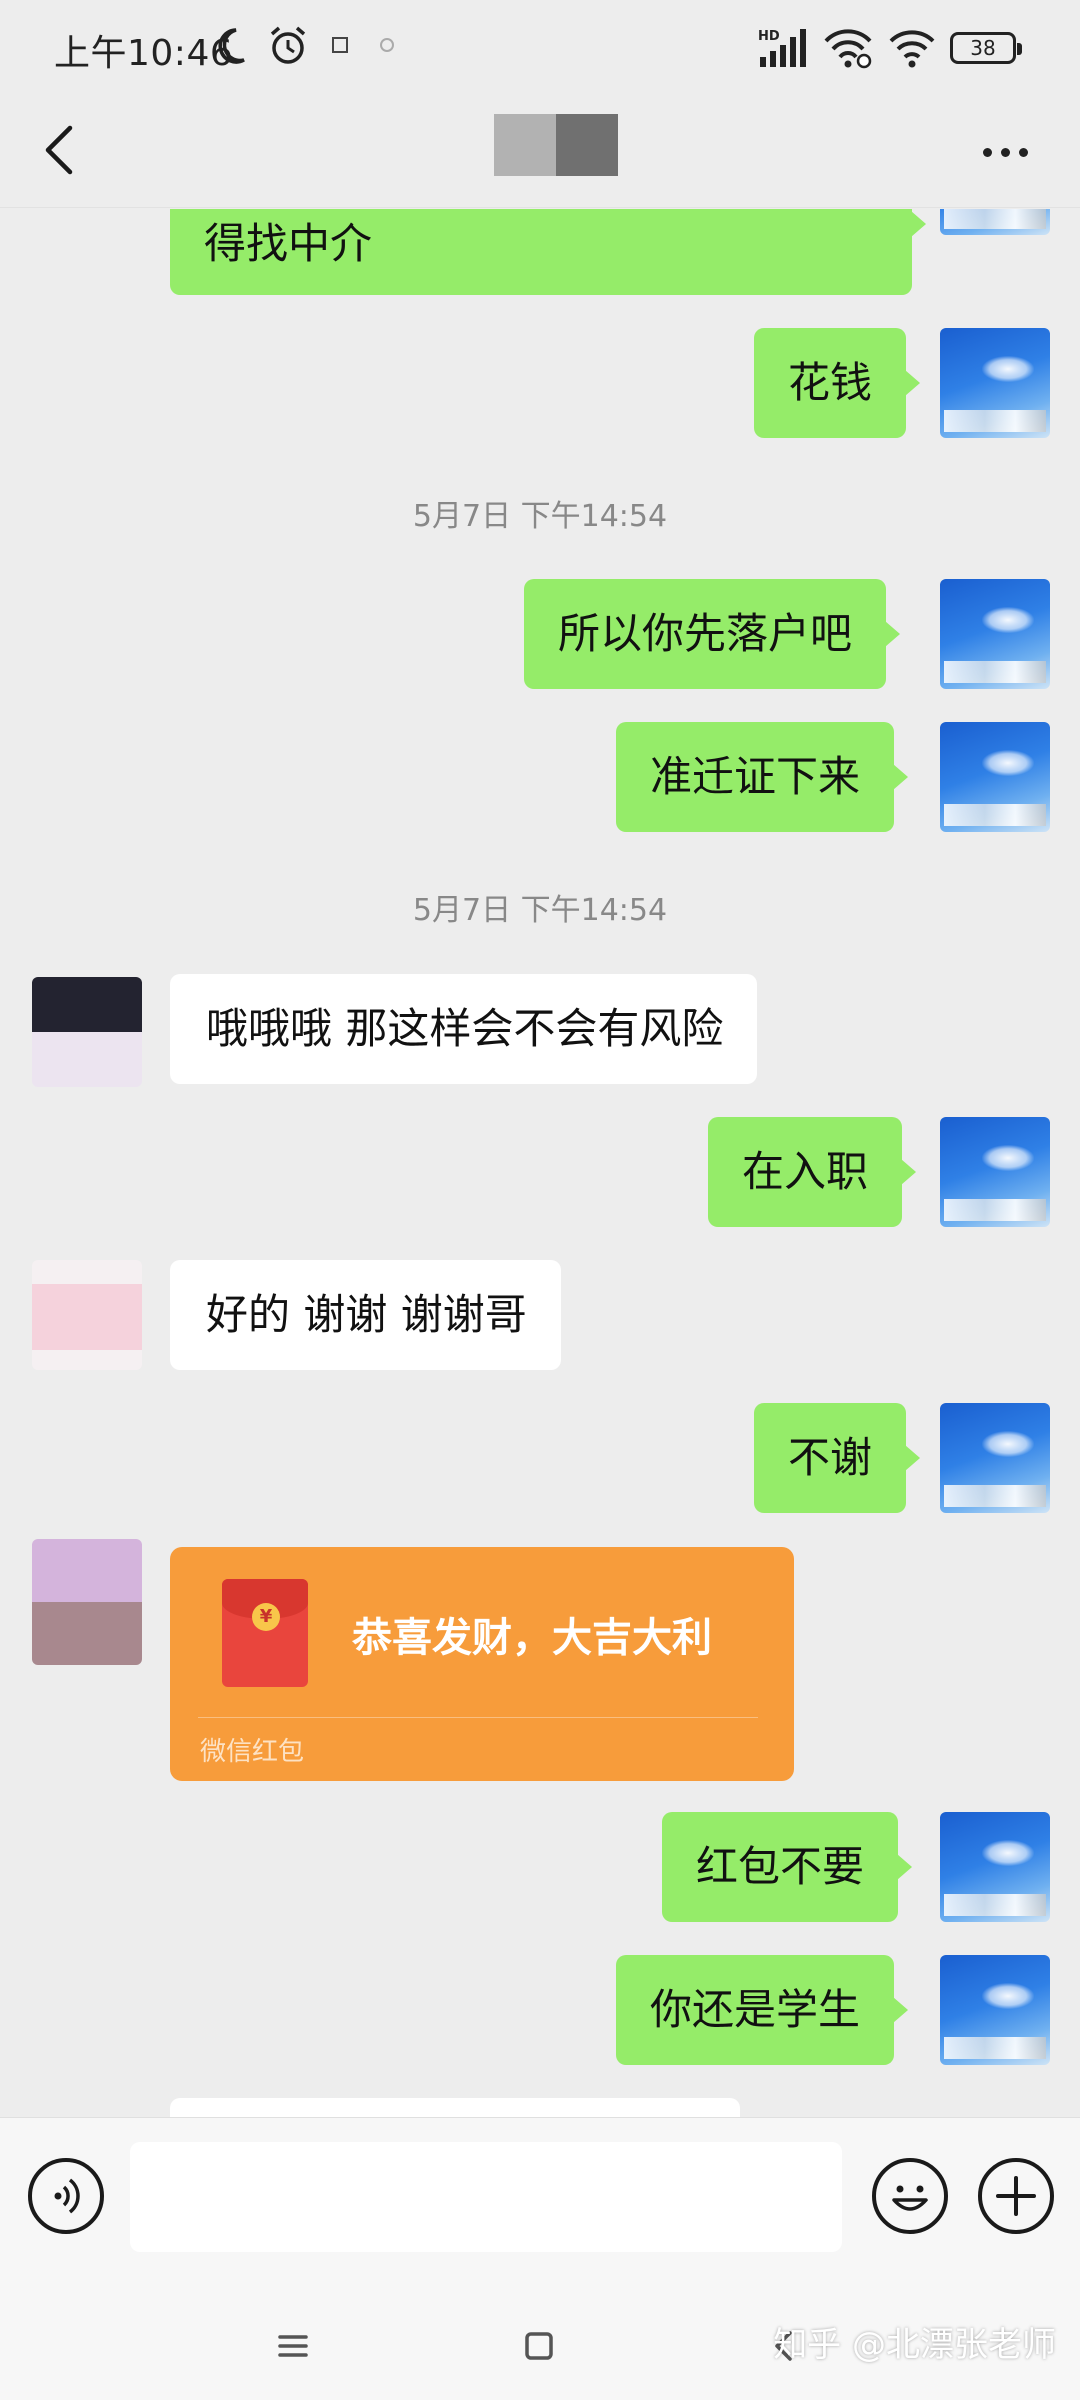  Describe the element at coordinates (1005, 152) in the screenshot. I see `more-options-button` at that location.